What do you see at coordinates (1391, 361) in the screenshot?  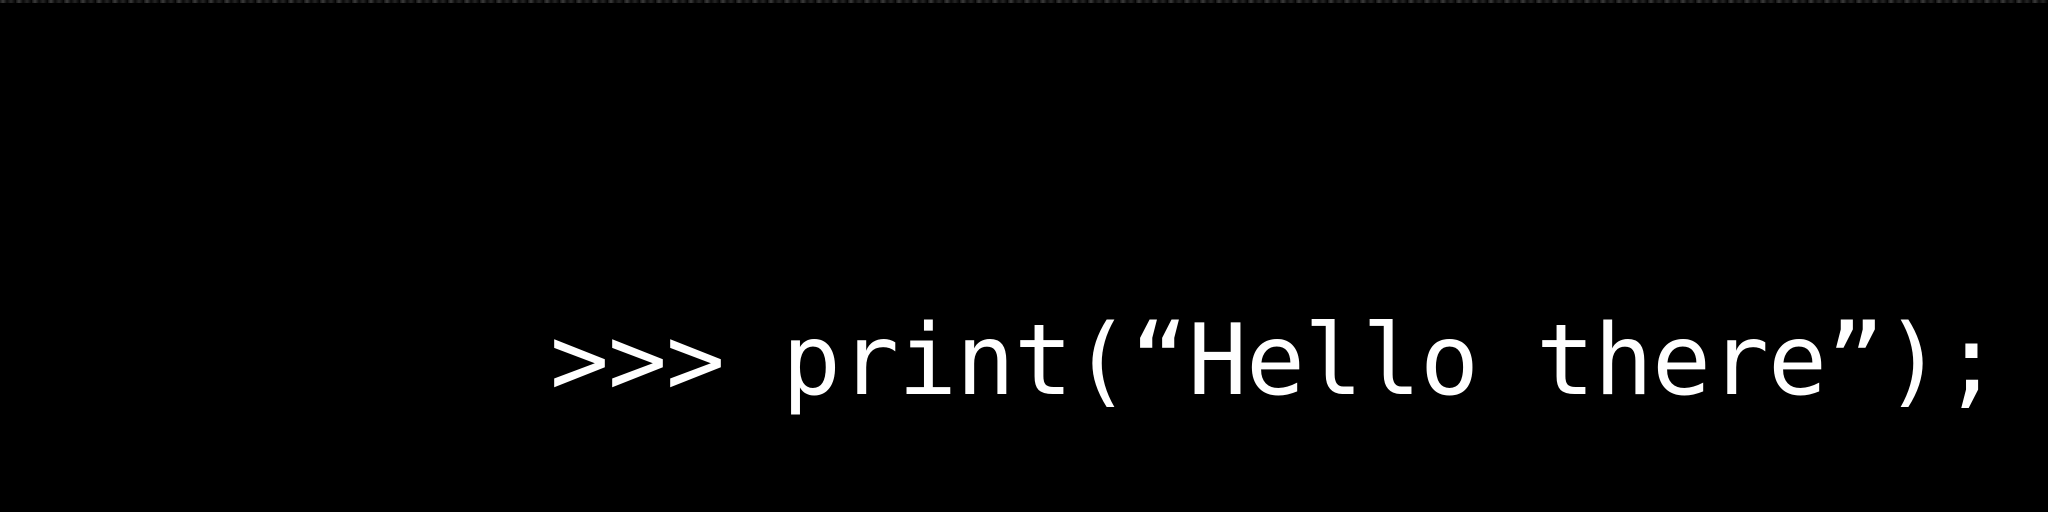 I see `python-command: print(“Hello there”);` at bounding box center [1391, 361].